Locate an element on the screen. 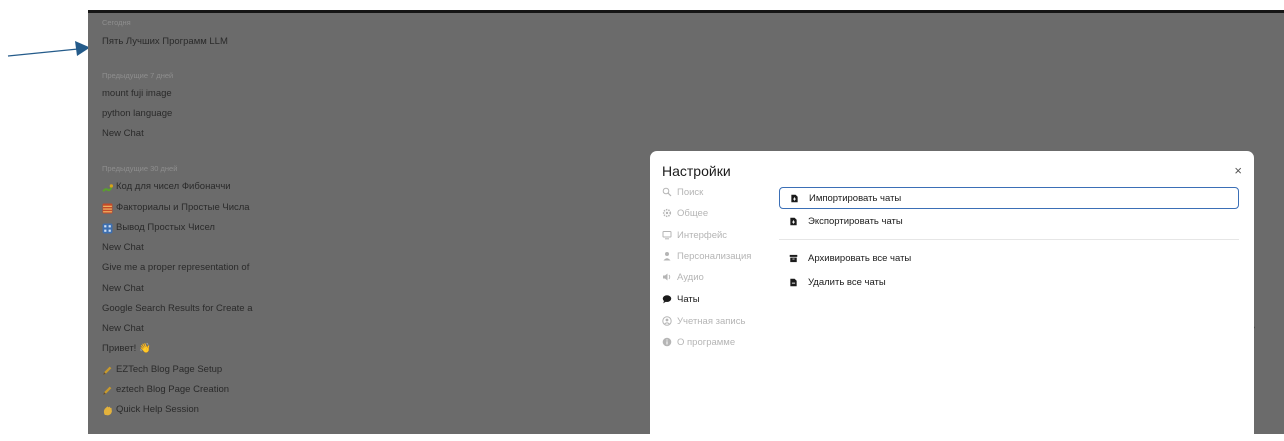 This screenshot has width=1284, height=441. action-label: Экспортировать чаты is located at coordinates (855, 221).